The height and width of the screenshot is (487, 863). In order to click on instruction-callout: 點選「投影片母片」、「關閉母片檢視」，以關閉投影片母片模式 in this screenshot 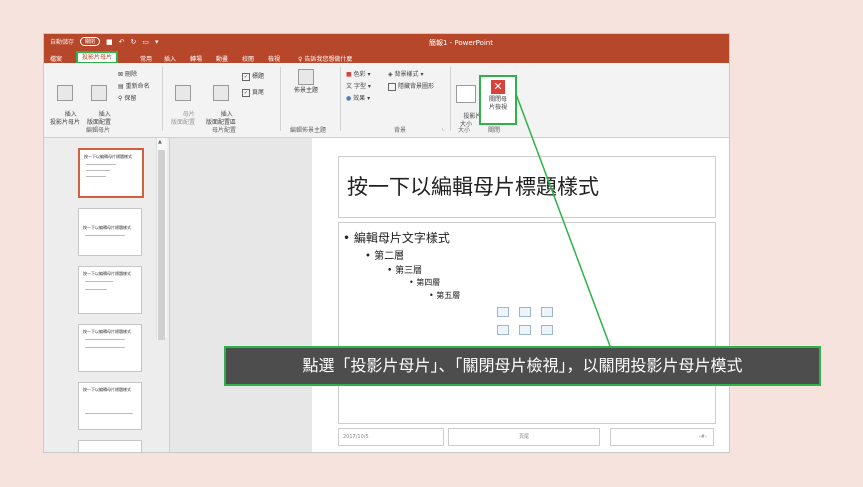, I will do `click(522, 366)`.